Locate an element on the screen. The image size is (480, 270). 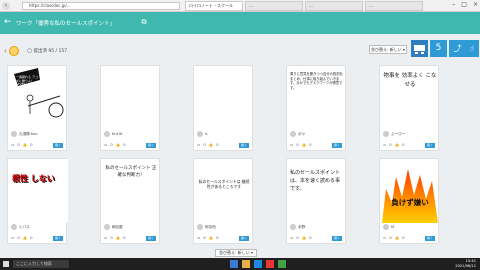
submission-card: 負けず嫌い M ▭ 0 👍 0 開く is located at coordinates (409, 201).